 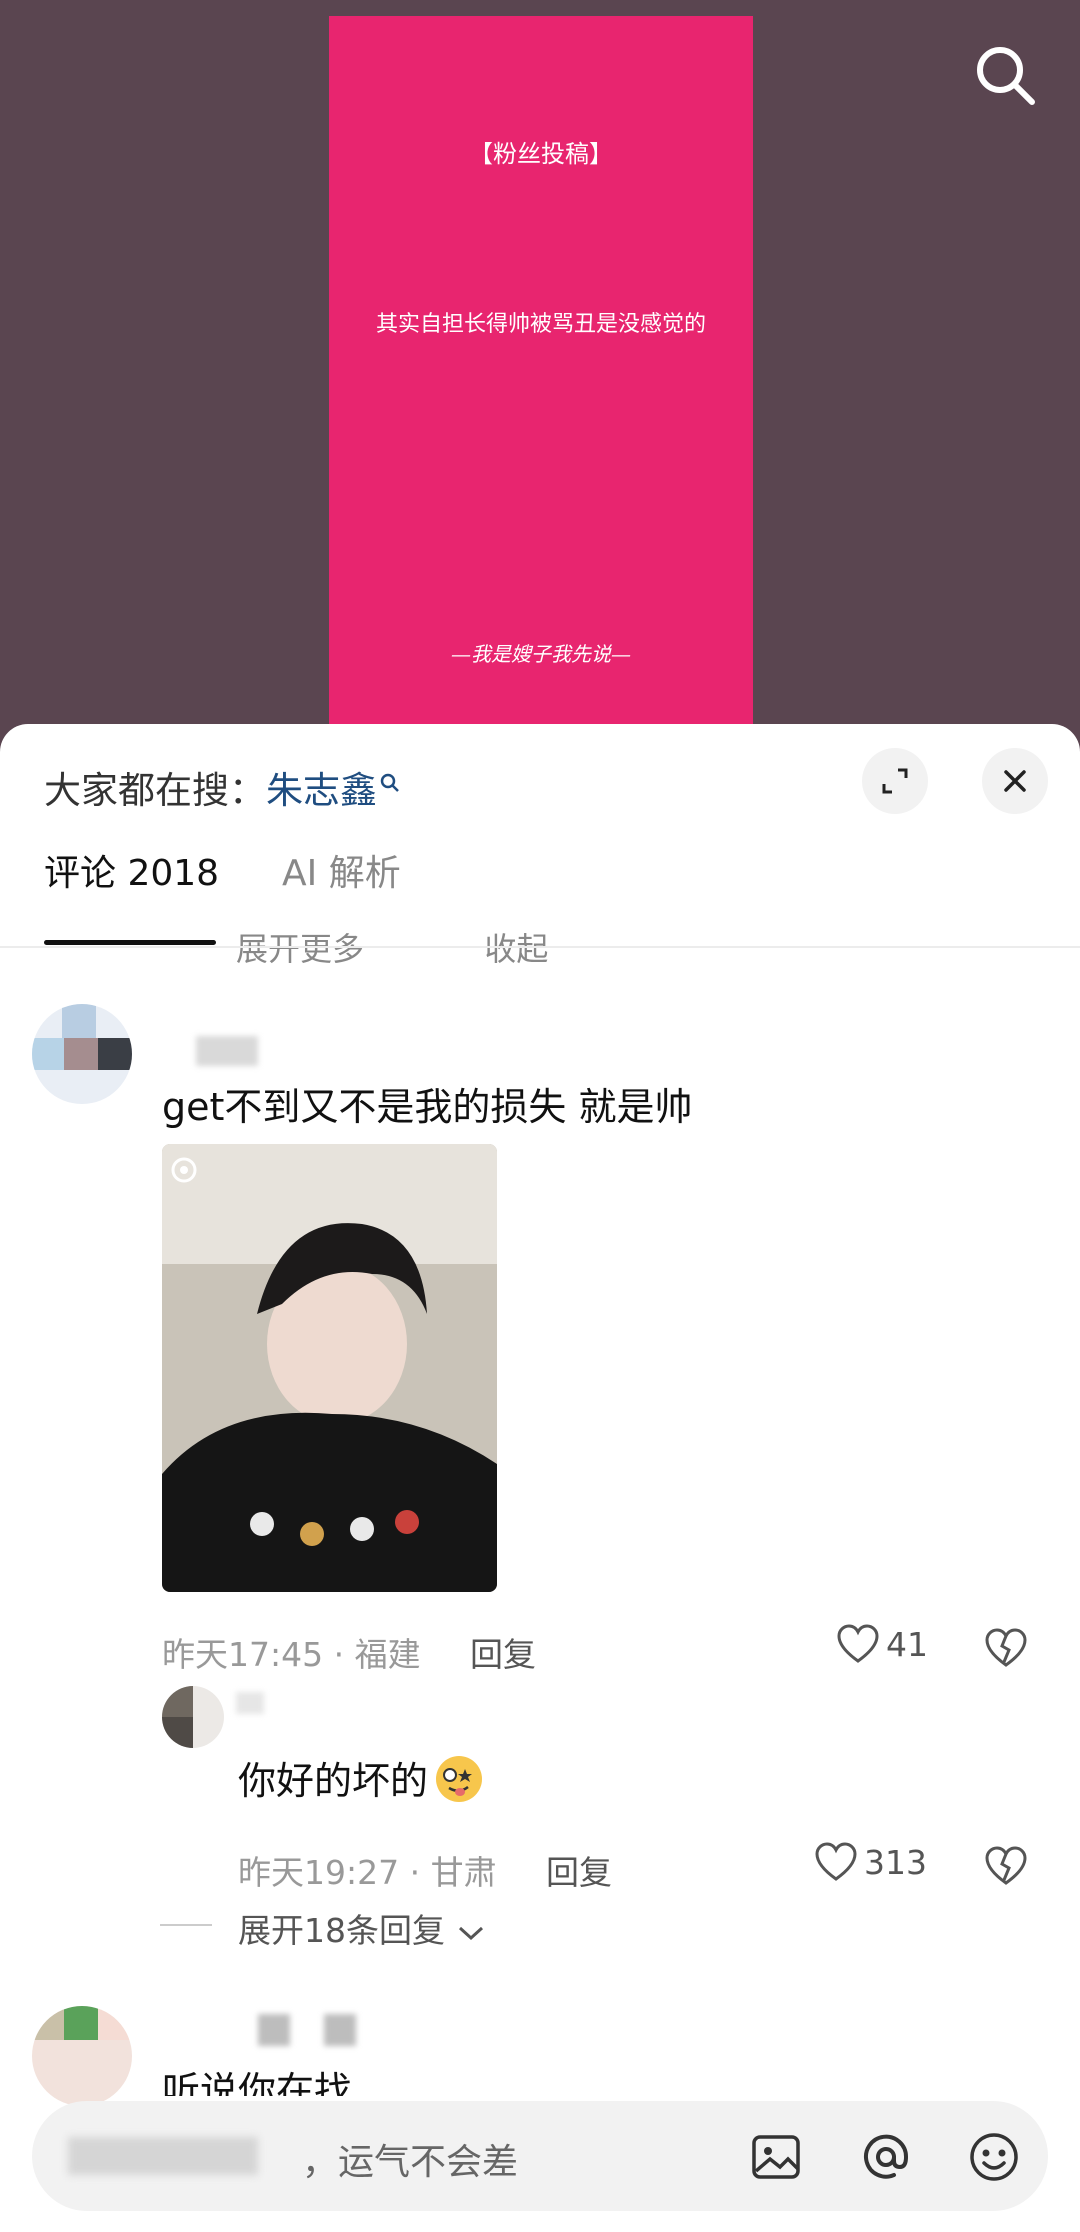 I want to click on reply-like-button: 313, so click(x=870, y=1862).